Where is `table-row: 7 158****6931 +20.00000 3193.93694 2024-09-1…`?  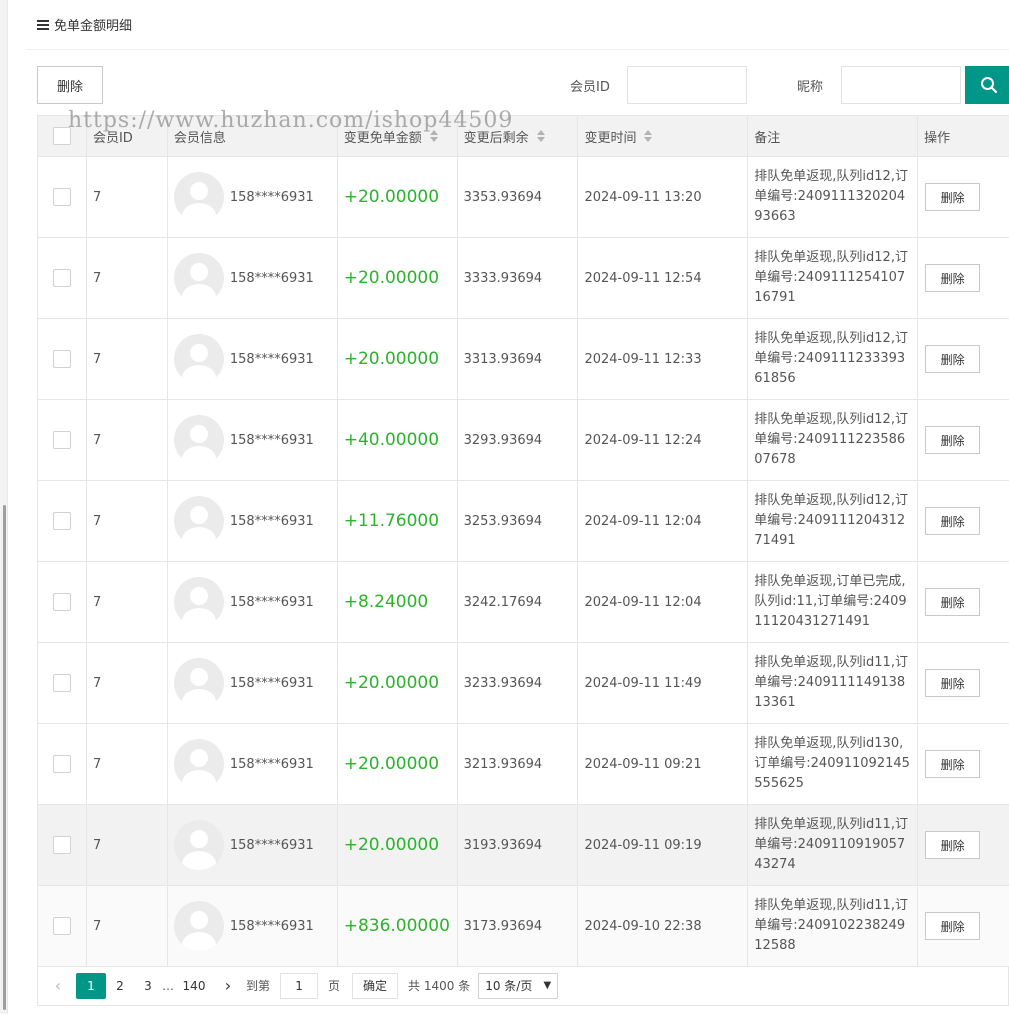
table-row: 7 158****6931 +20.00000 3193.93694 2024-09-1… is located at coordinates (523, 845).